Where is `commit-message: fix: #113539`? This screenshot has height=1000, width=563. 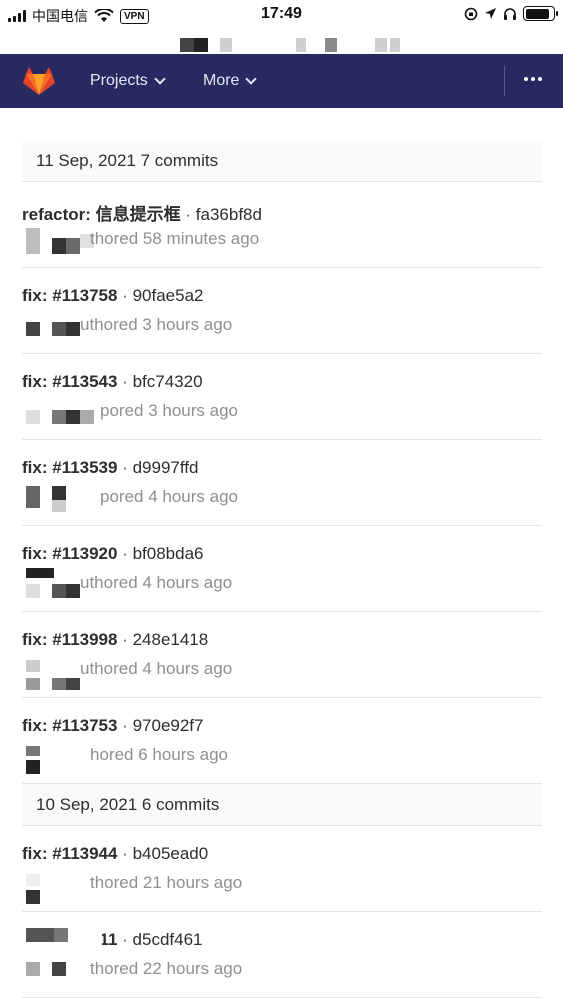
commit-message: fix: #113539 is located at coordinates (69, 467).